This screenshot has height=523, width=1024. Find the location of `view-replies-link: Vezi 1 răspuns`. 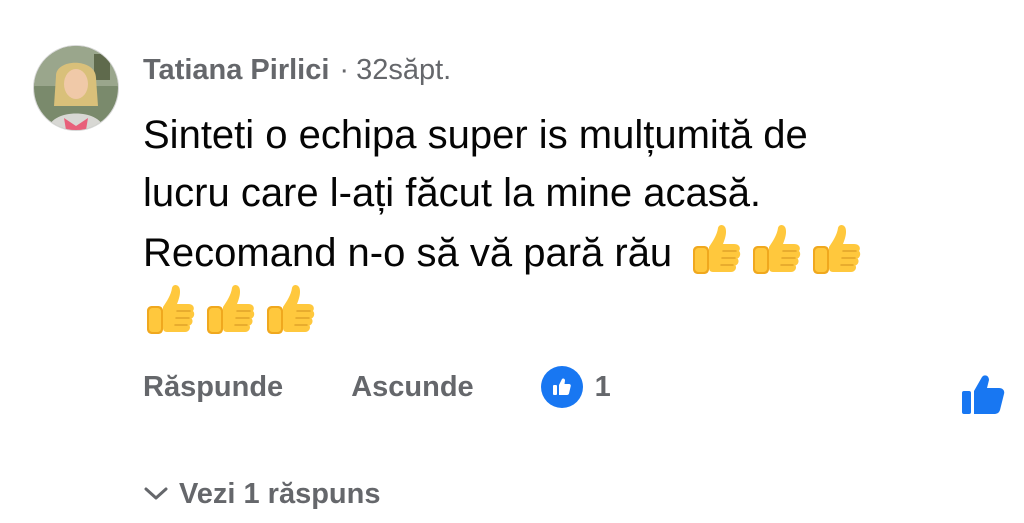

view-replies-link: Vezi 1 răspuns is located at coordinates (262, 494).